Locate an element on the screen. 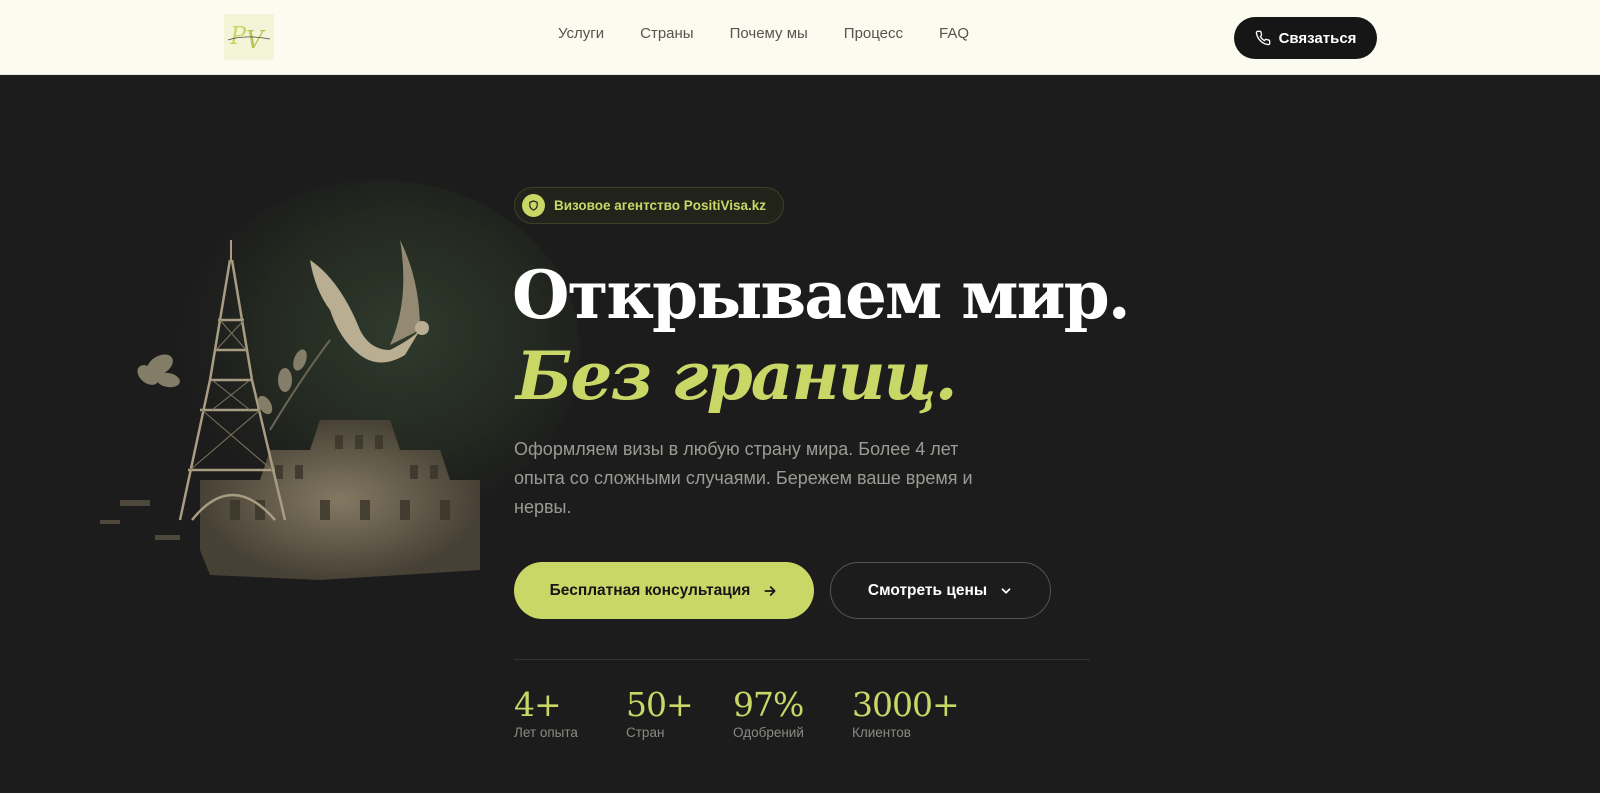 Image resolution: width=1600 pixels, height=793 pixels. nav-item-services: Услуги is located at coordinates (581, 34).